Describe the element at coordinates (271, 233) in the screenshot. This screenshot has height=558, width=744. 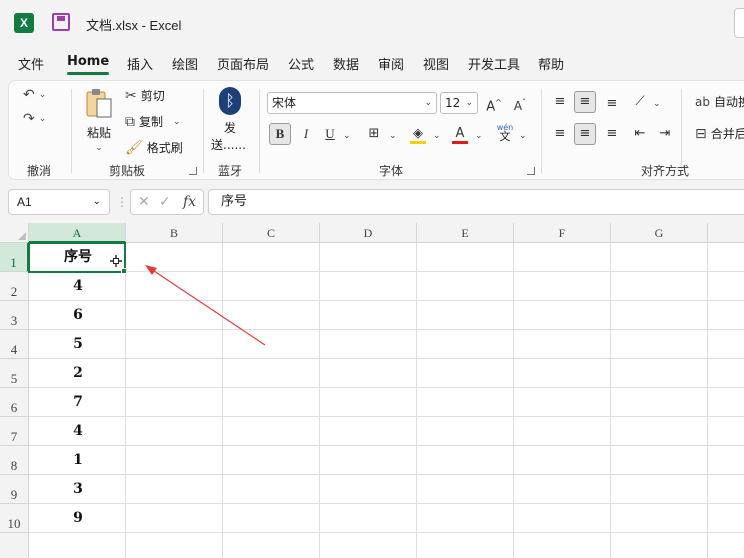
I see `column-header-c: C` at that location.